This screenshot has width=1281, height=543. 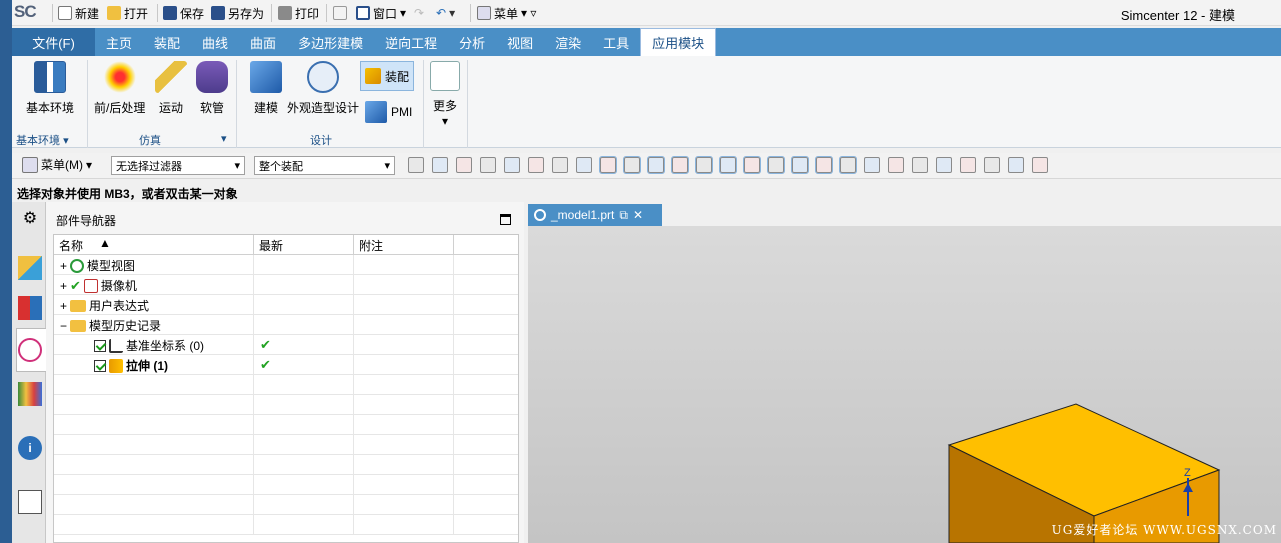 What do you see at coordinates (286, 305) in the screenshot?
I see `table-row: + 用户表达式` at bounding box center [286, 305].